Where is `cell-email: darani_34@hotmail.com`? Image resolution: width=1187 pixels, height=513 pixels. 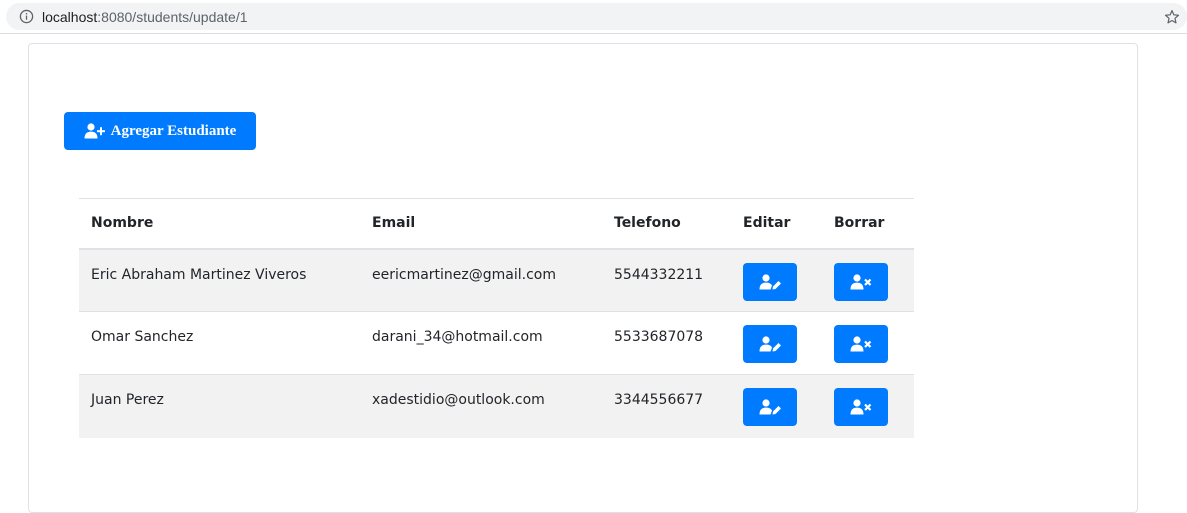
cell-email: darani_34@hotmail.com is located at coordinates (481, 343).